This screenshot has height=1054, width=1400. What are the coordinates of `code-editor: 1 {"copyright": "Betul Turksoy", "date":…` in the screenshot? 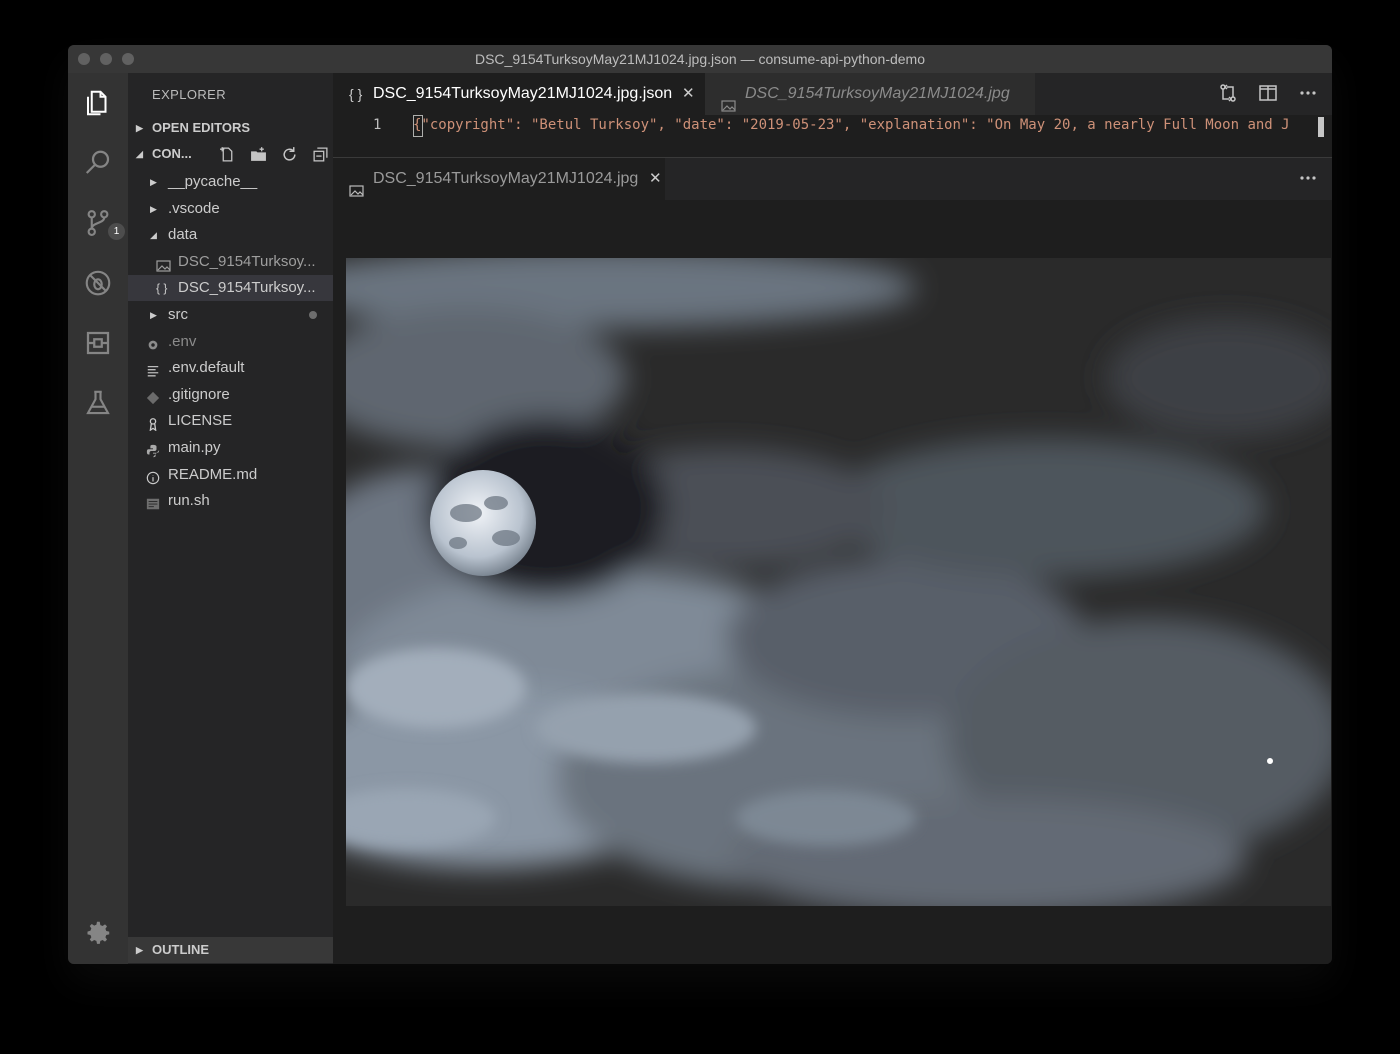 It's located at (832, 136).